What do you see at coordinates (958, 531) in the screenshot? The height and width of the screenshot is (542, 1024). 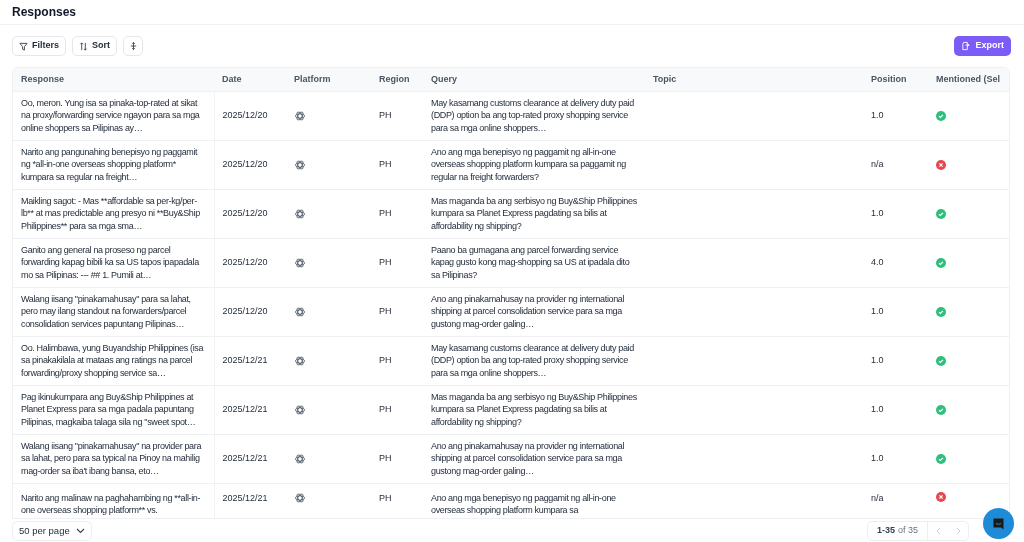 I see `chevron-right-icon` at bounding box center [958, 531].